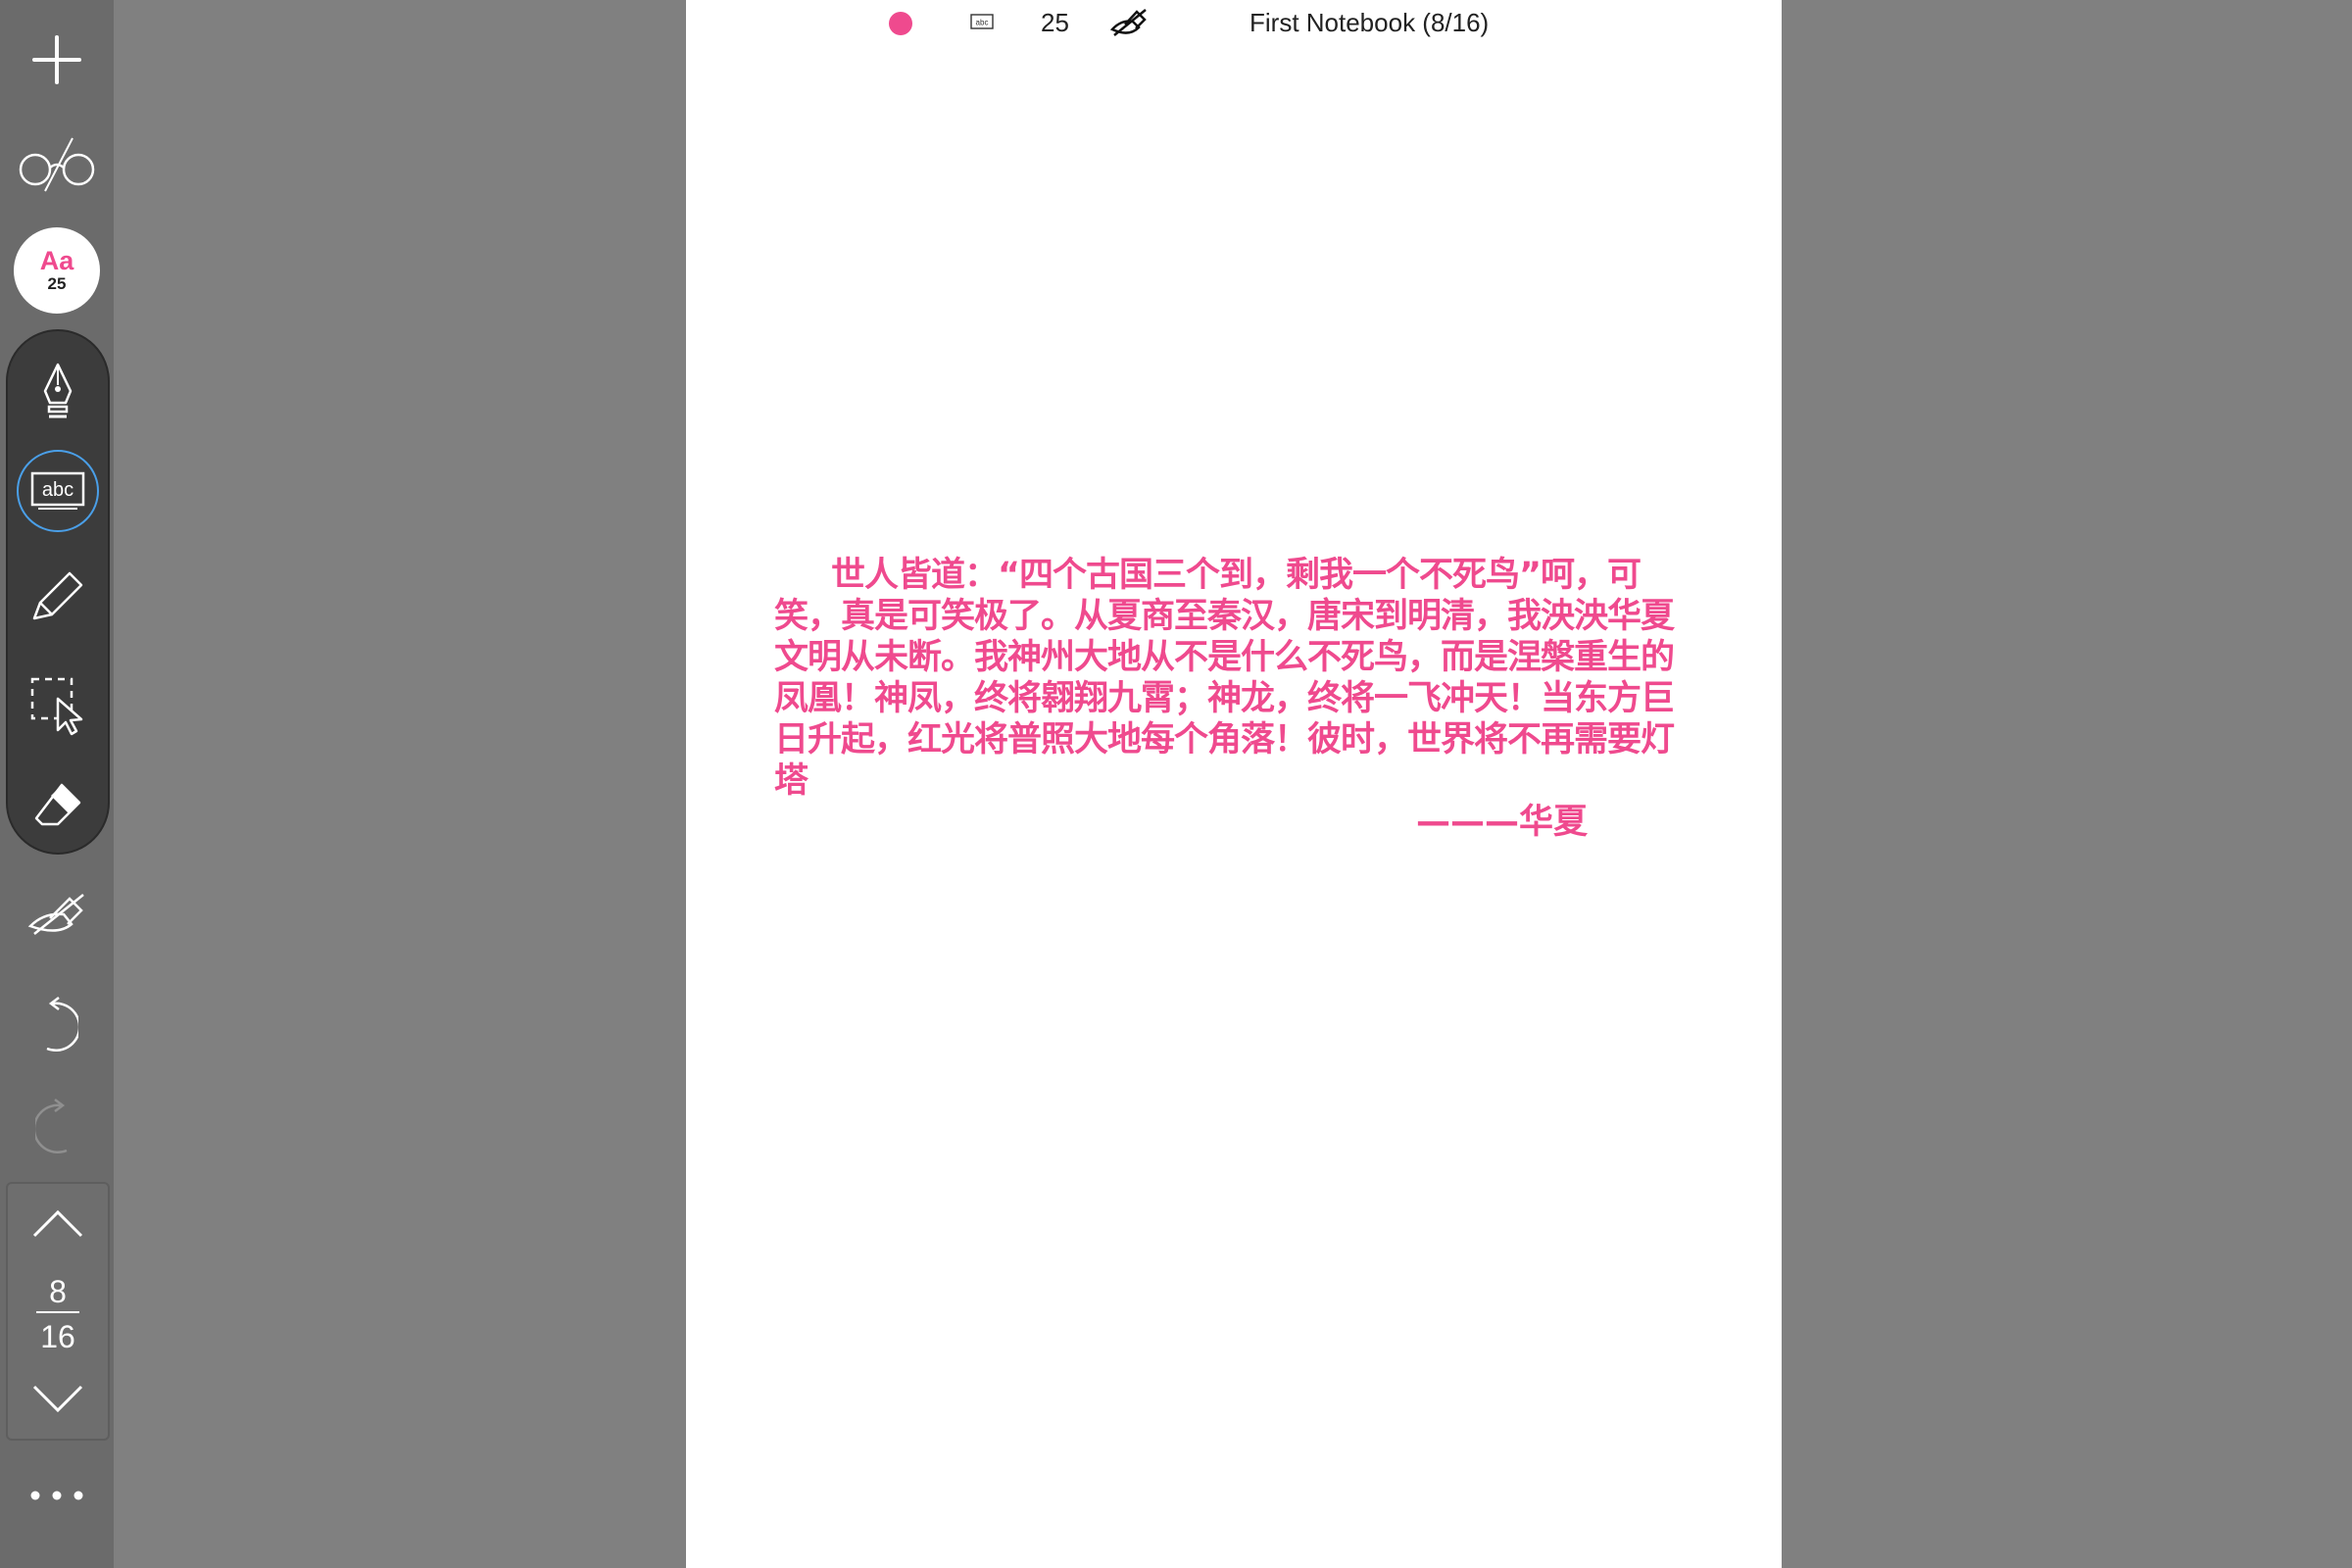  What do you see at coordinates (1234, 23) in the screenshot?
I see `status-bar: abc 25 First Notebook (8/16)` at bounding box center [1234, 23].